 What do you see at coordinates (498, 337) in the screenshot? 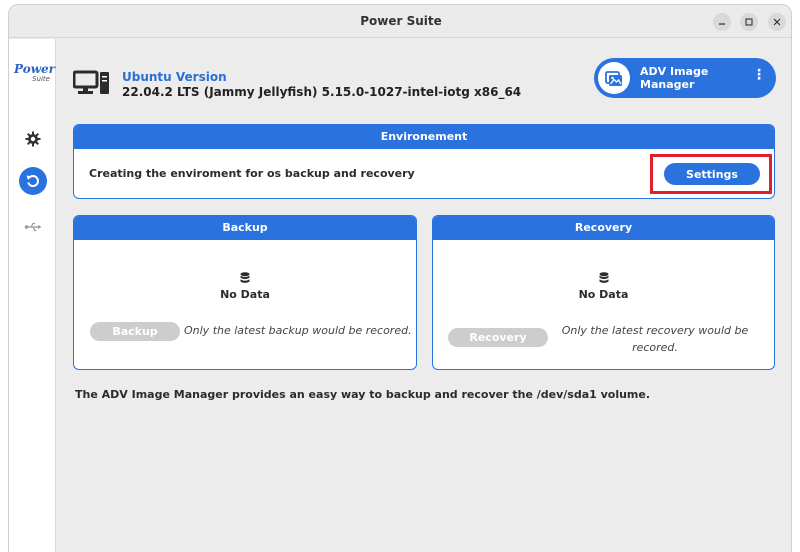
I see `recovery-button: Recovery` at bounding box center [498, 337].